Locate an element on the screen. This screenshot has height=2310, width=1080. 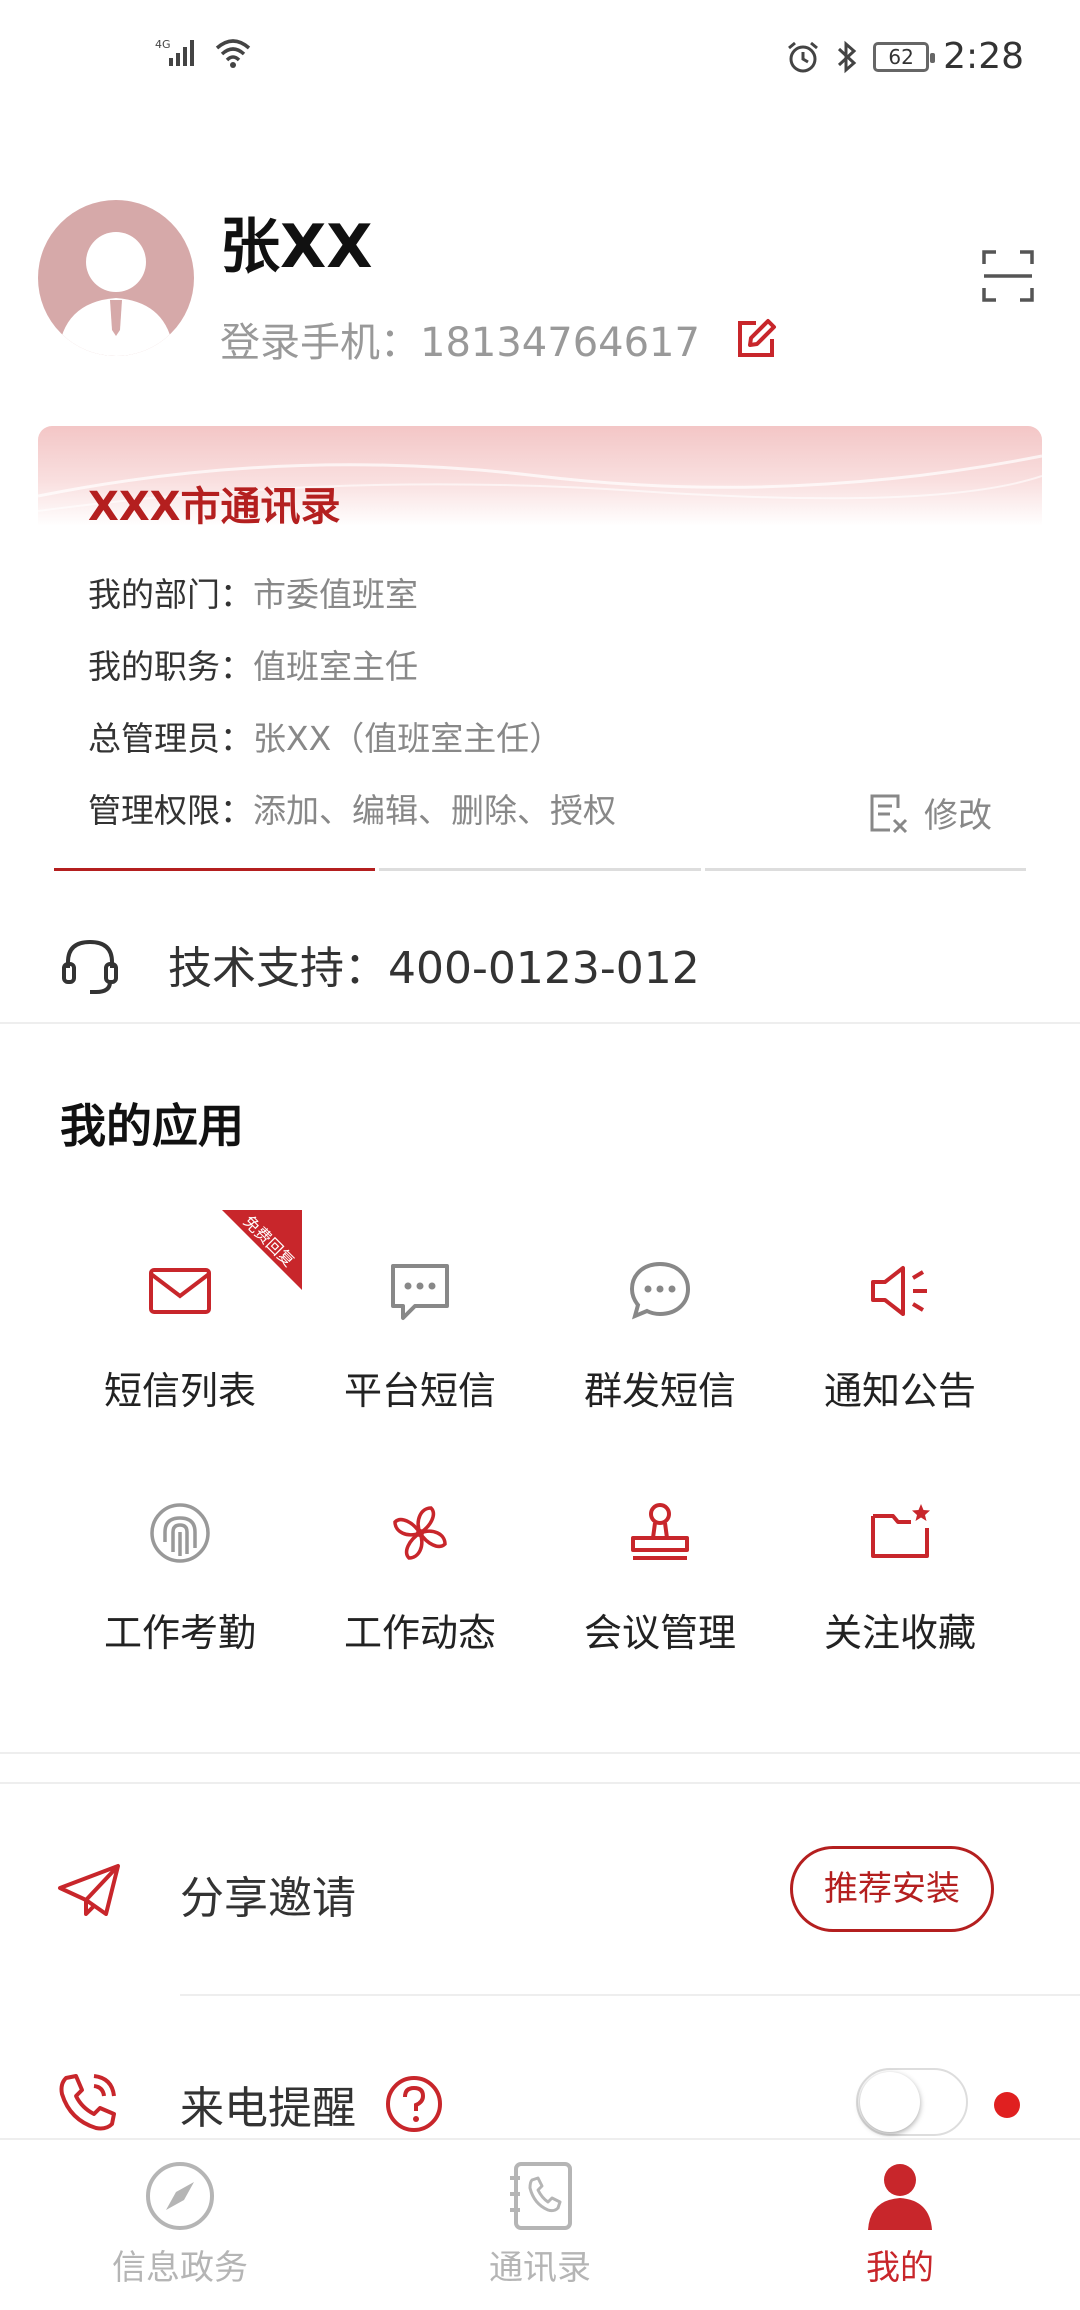
nav-label: 信息政务 is located at coordinates (180, 2268).